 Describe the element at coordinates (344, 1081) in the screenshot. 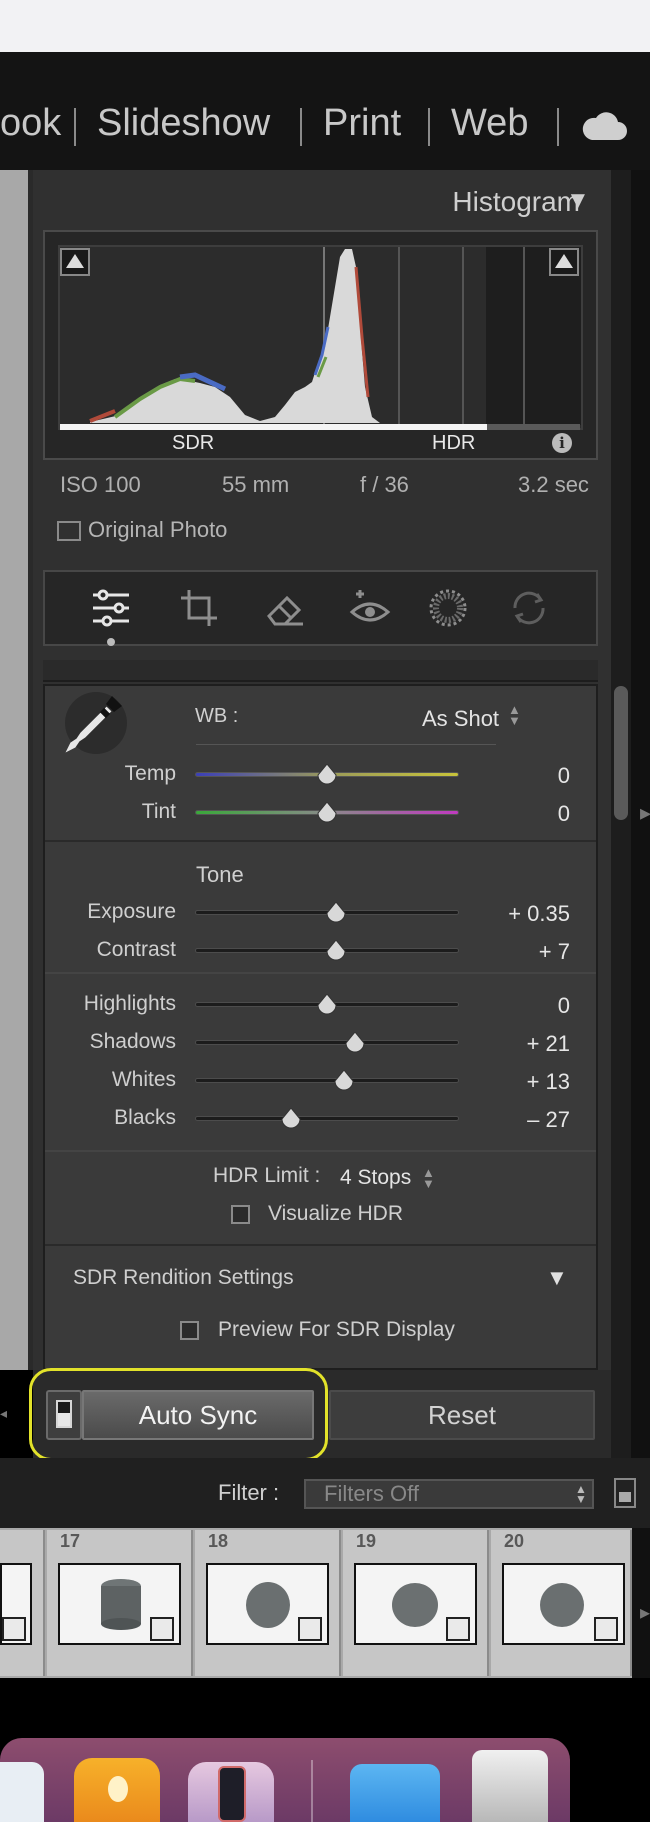

I see `whites-slider-thumb` at that location.